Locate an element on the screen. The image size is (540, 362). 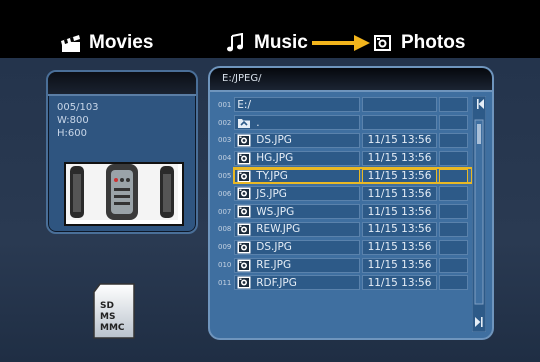
file-name: RDF.JPG is located at coordinates (276, 282).